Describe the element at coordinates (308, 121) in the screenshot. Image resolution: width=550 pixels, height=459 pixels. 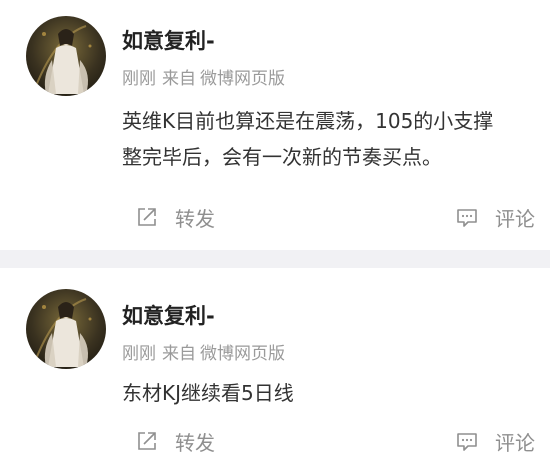
I see `content-line: 英维K目前也算还是在震荡，105的小支撑` at that location.